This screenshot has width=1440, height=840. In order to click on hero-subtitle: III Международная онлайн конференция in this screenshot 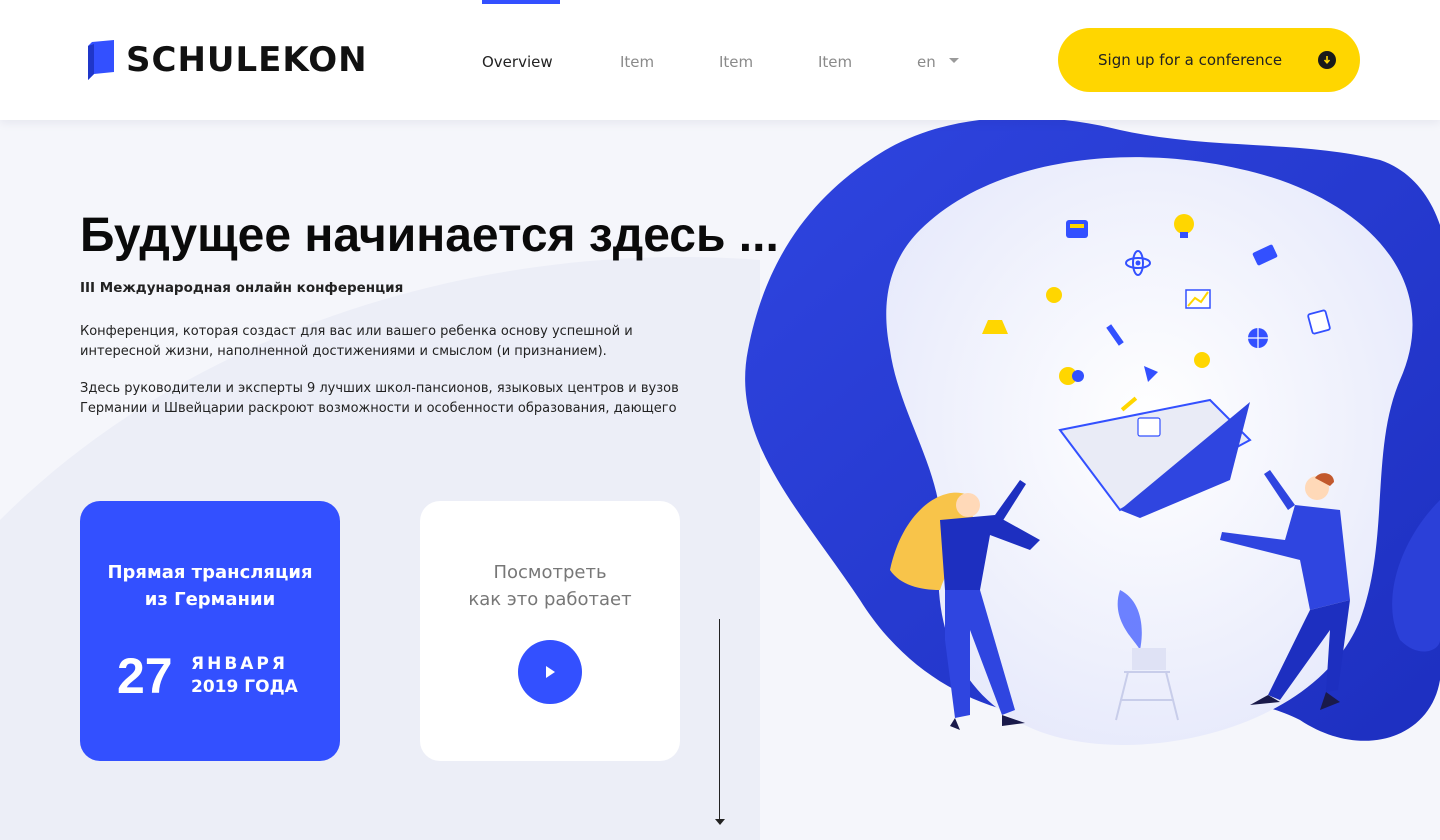, I will do `click(242, 288)`.